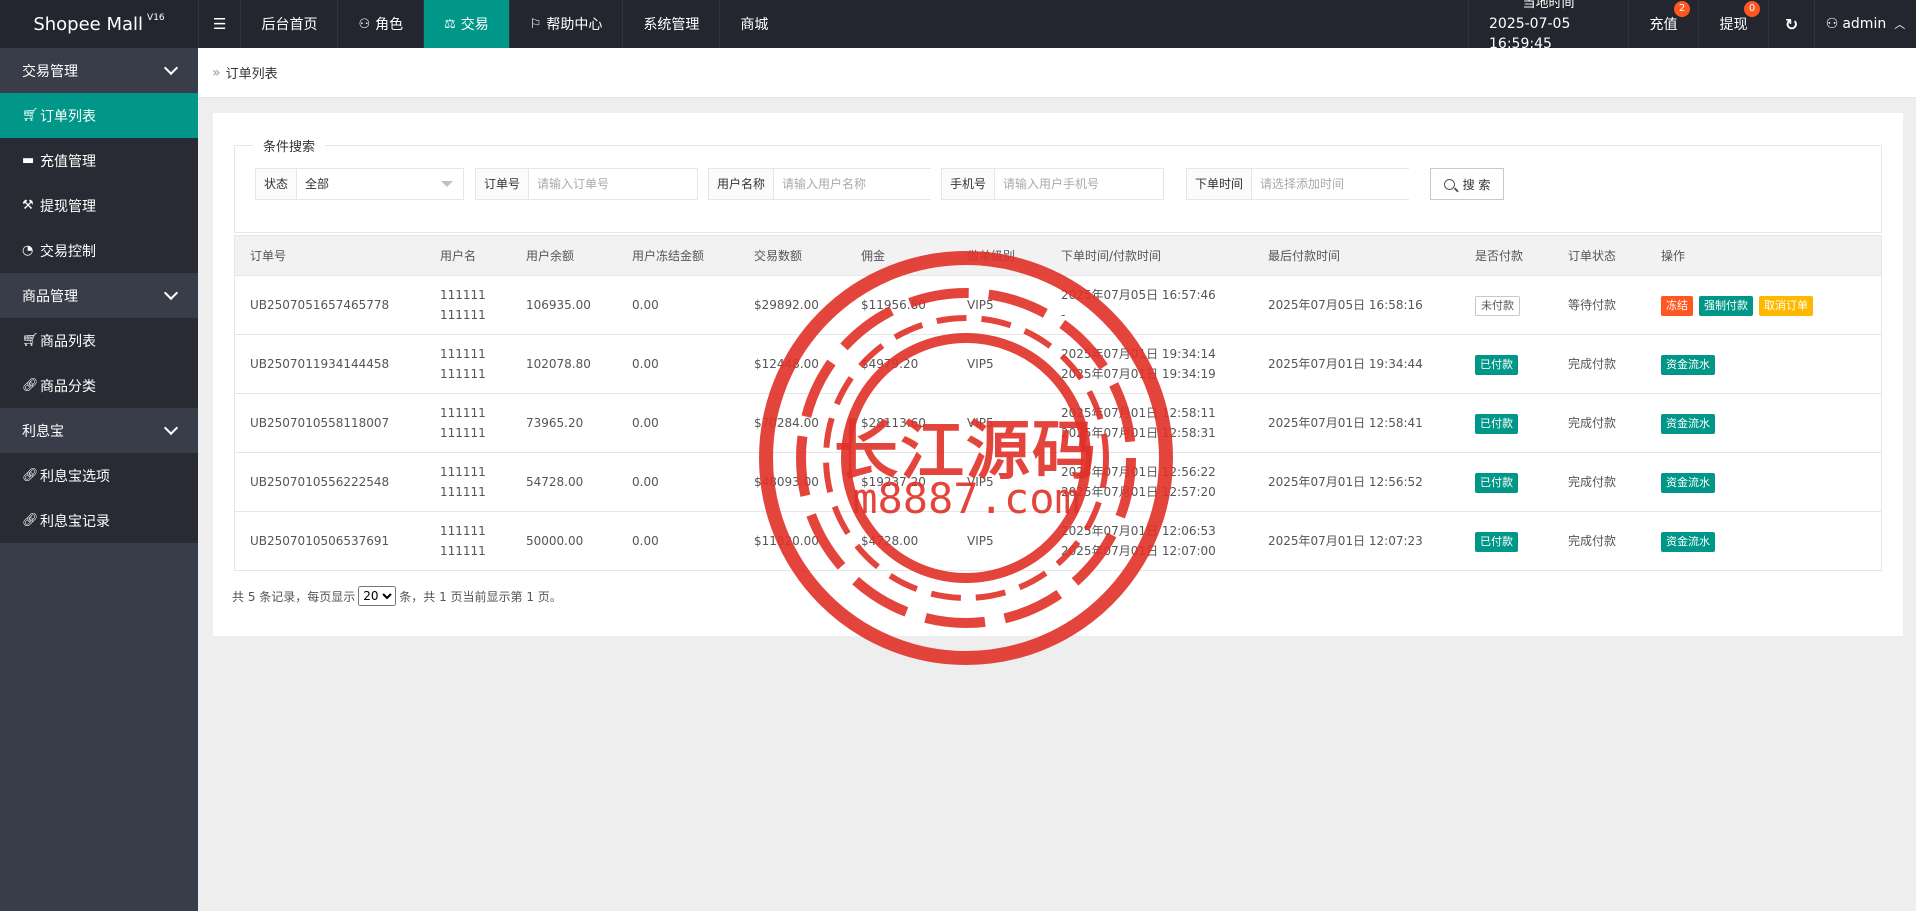 This screenshot has height=911, width=1916. Describe the element at coordinates (219, 24) in the screenshot. I see `menu-toggle-button: ☰` at that location.